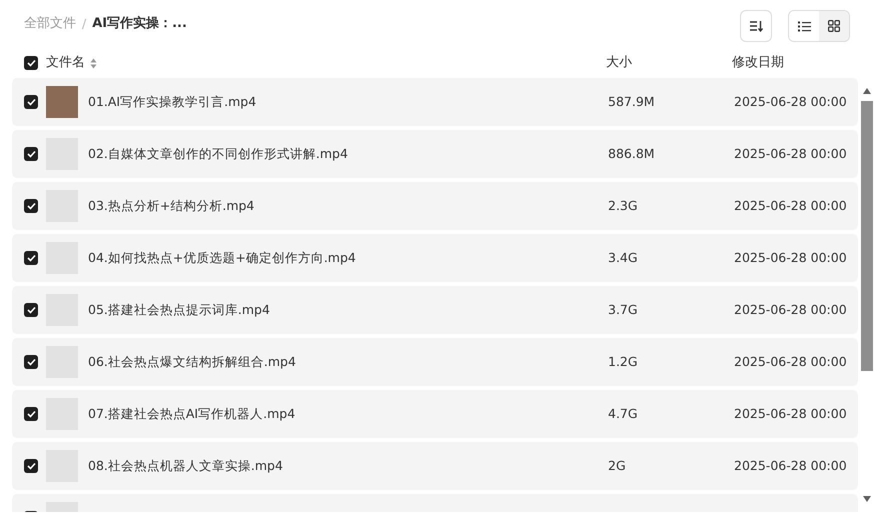 The height and width of the screenshot is (514, 874). I want to click on file-name: 08.社会热点机器人文章实操.mp4, so click(186, 465).